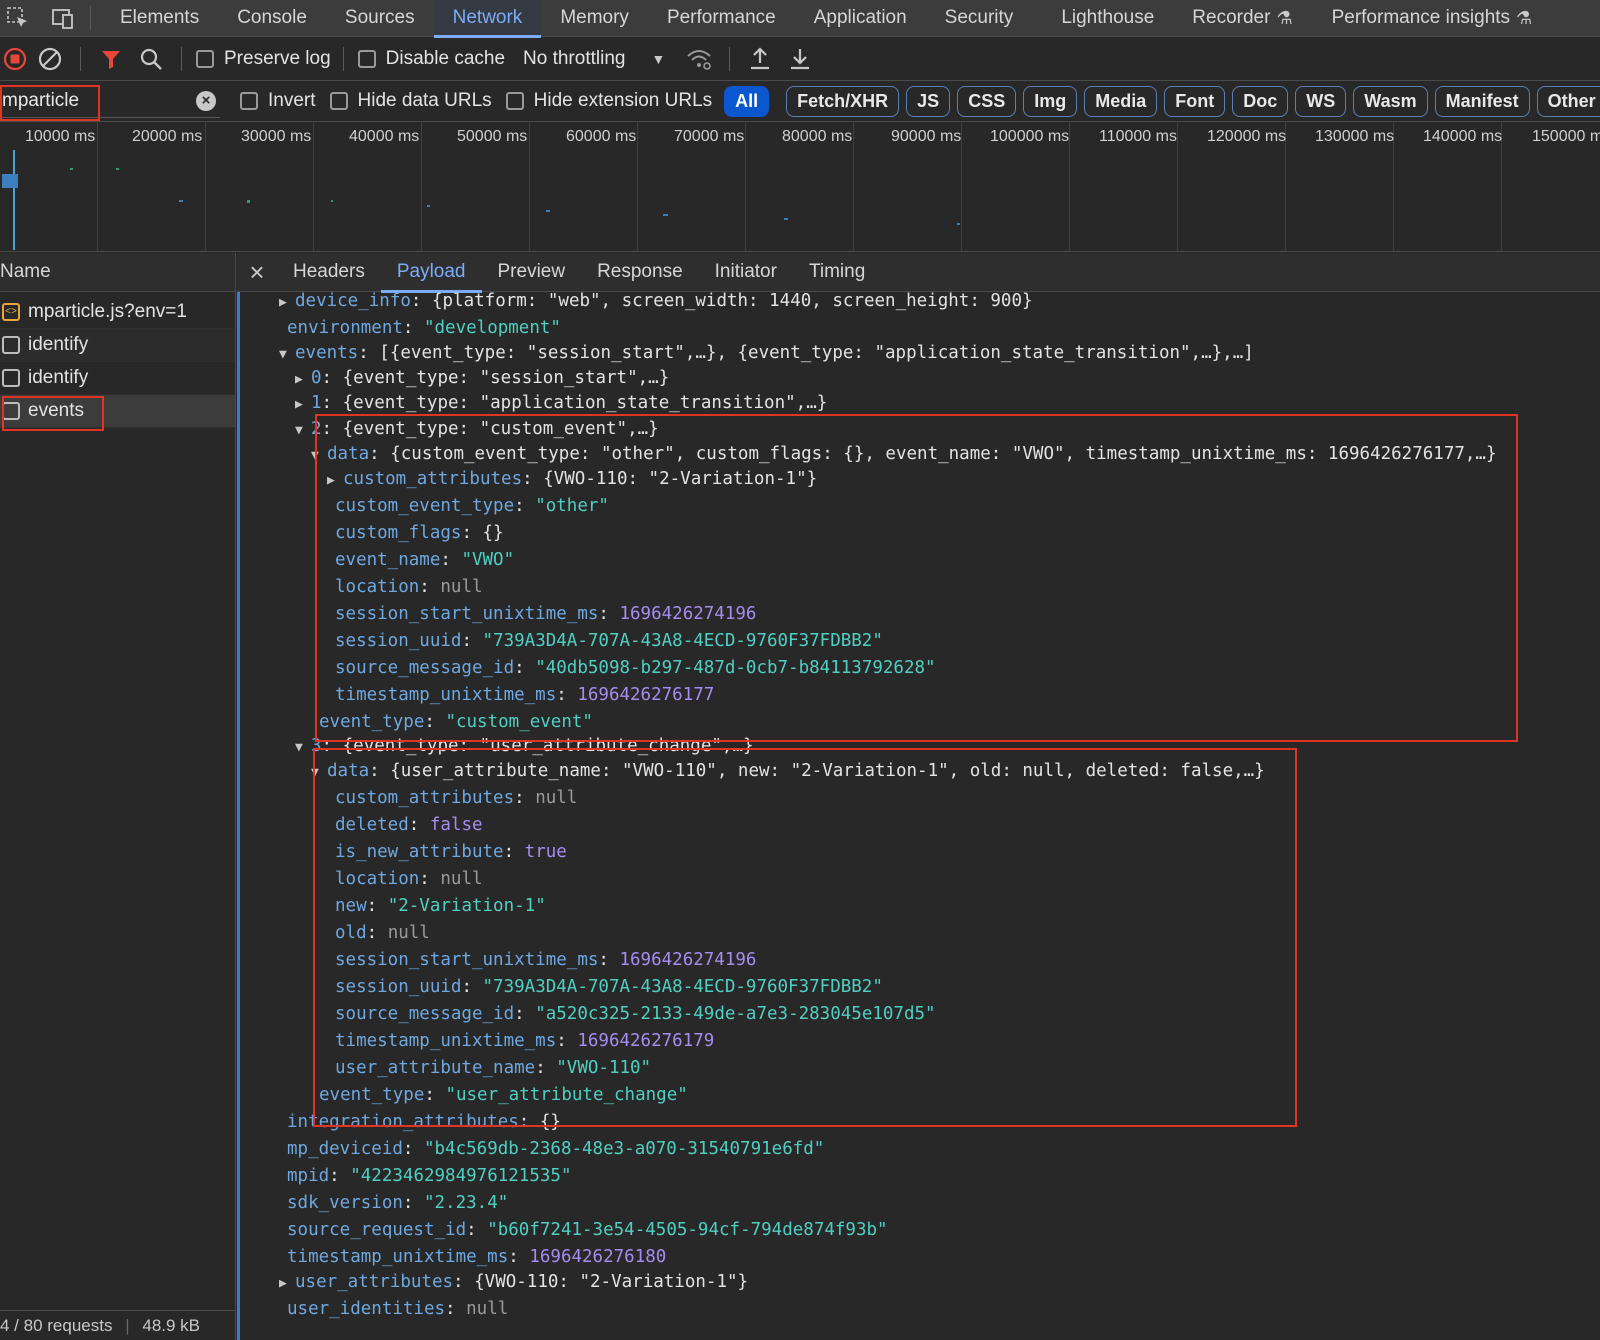  I want to click on tree-node: mpid: "4223462984976121535", so click(429, 1176).